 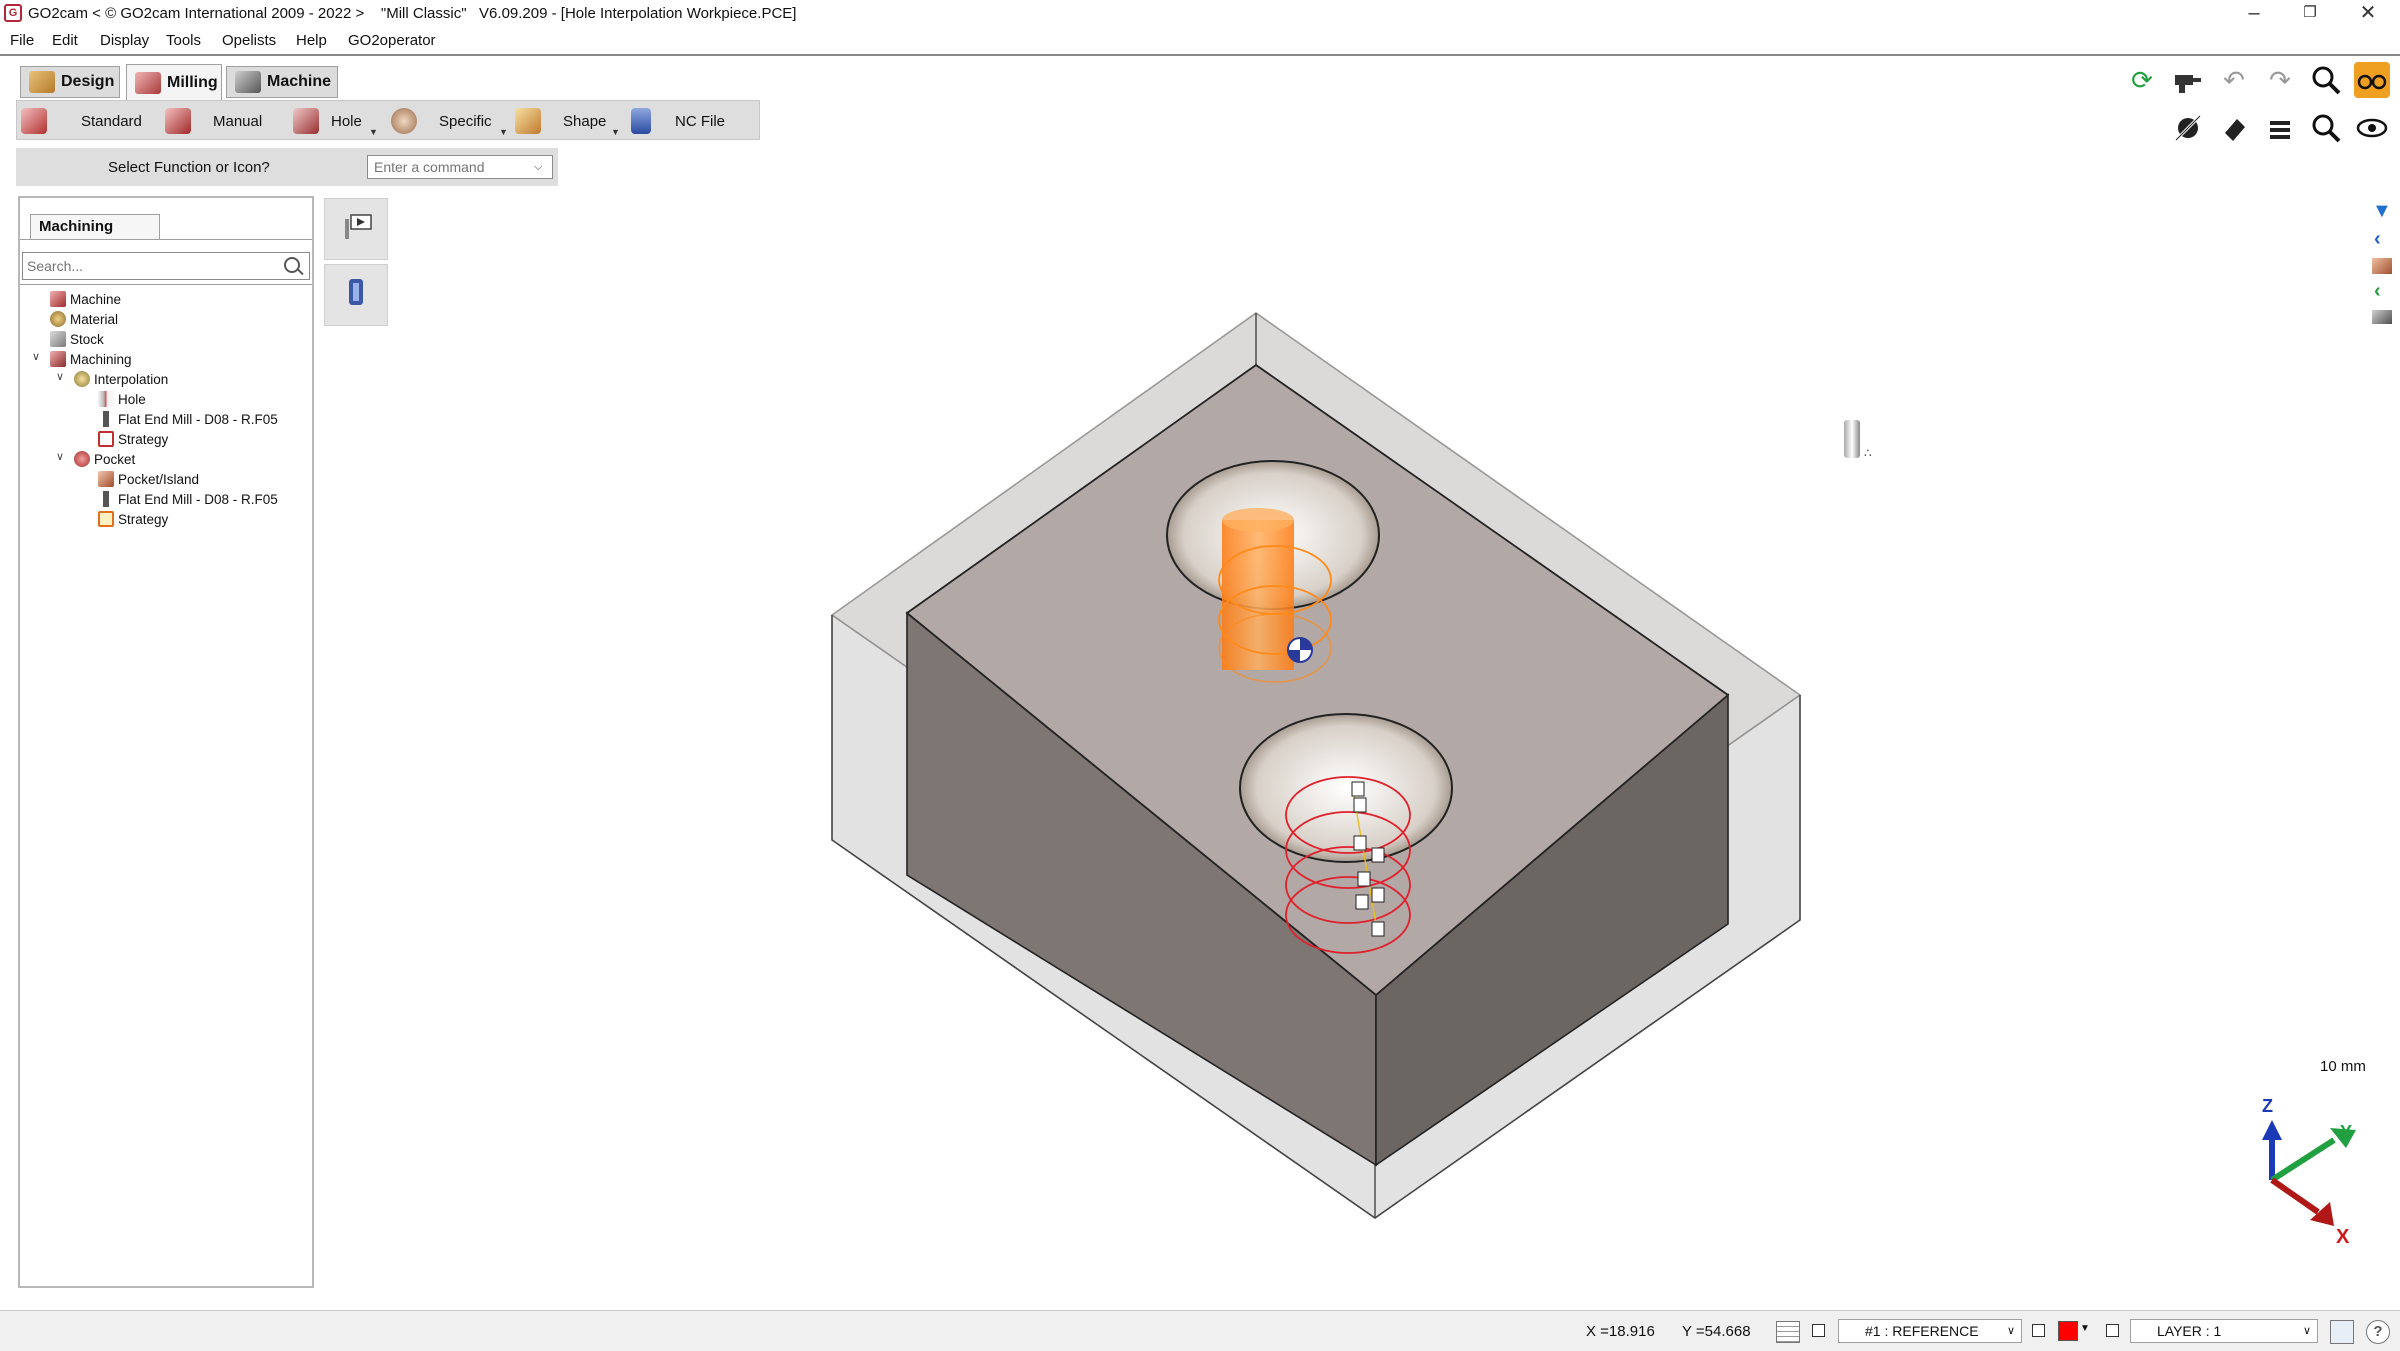 What do you see at coordinates (306, 121) in the screenshot?
I see `hole-icon` at bounding box center [306, 121].